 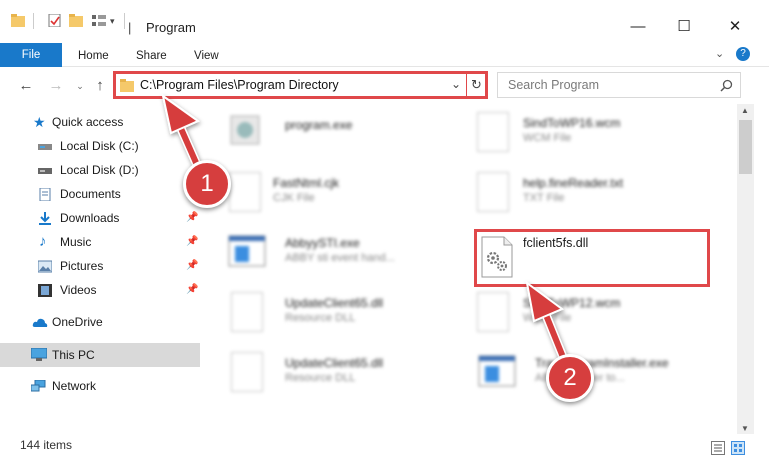 What do you see at coordinates (638, 26) in the screenshot?
I see `minimize-button: —` at bounding box center [638, 26].